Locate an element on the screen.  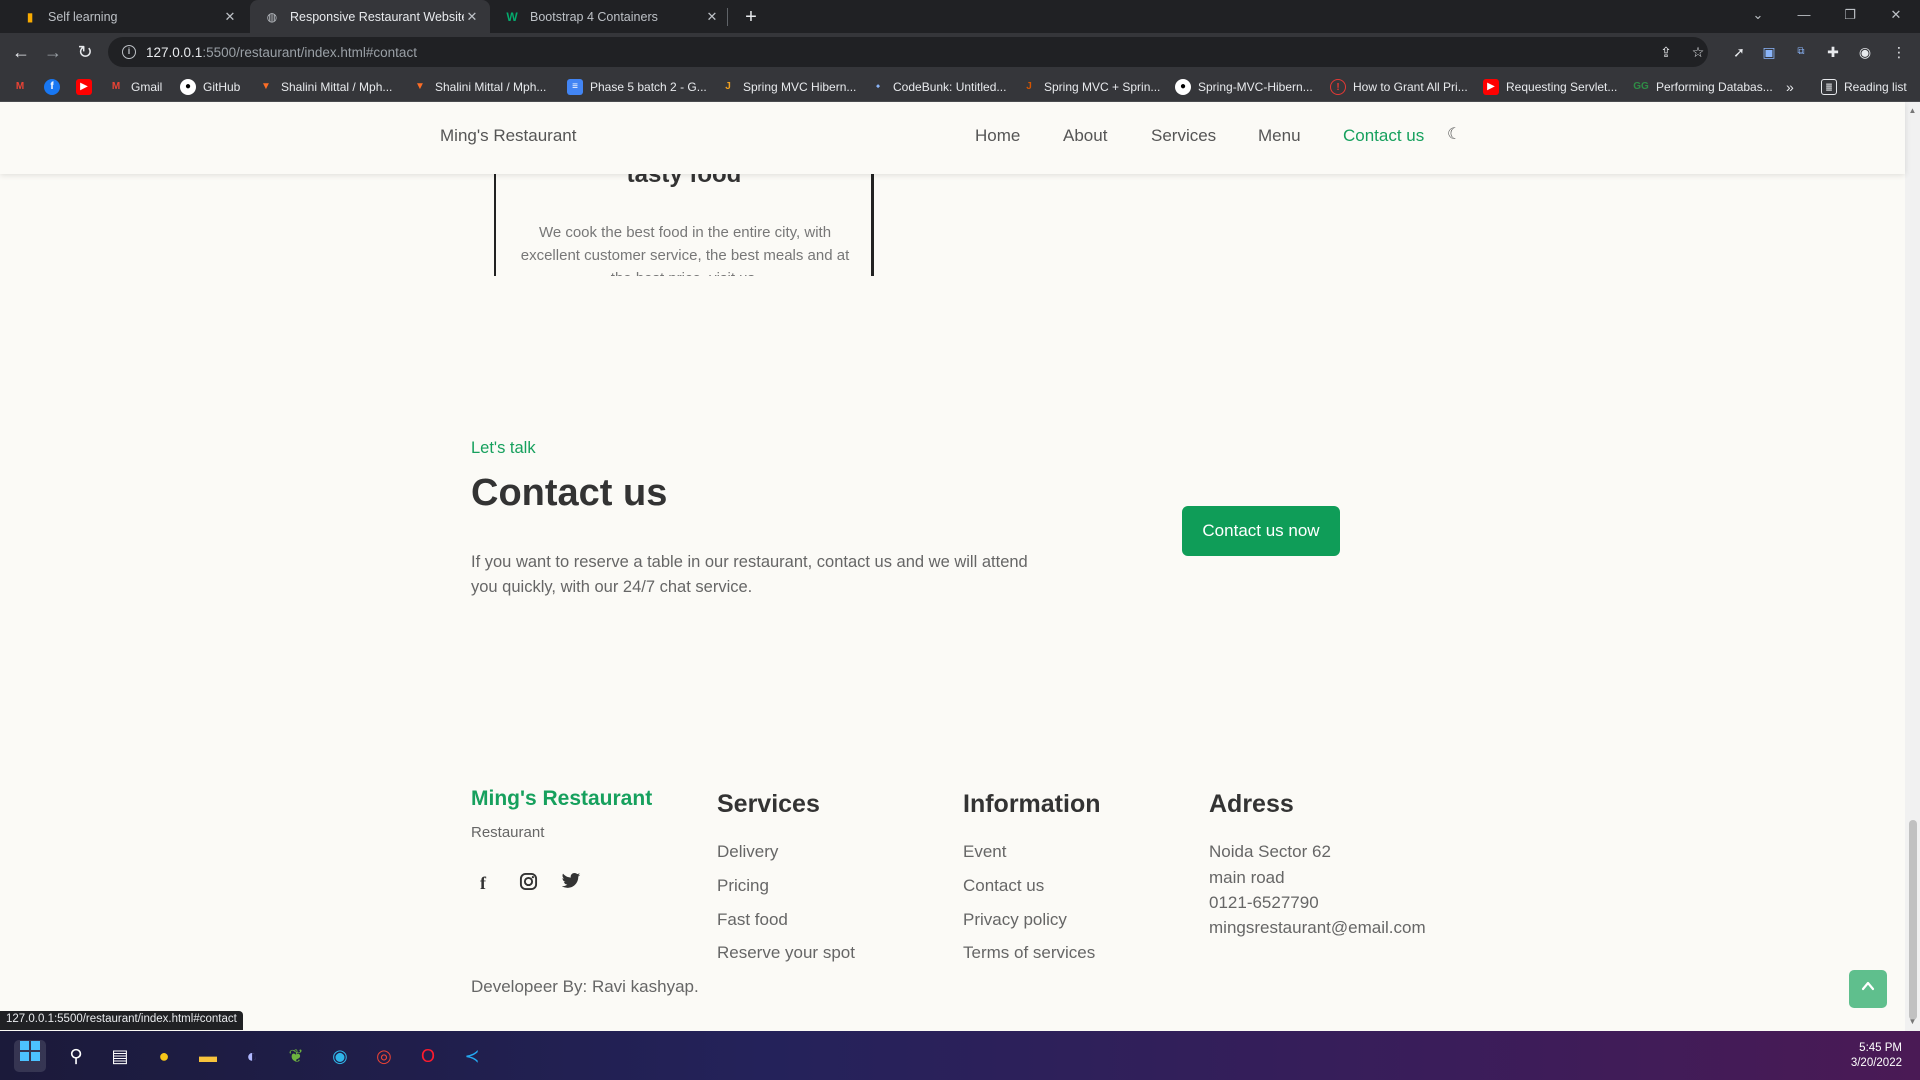
reading-list-button: ≣ Reading list is located at coordinates (1864, 87).